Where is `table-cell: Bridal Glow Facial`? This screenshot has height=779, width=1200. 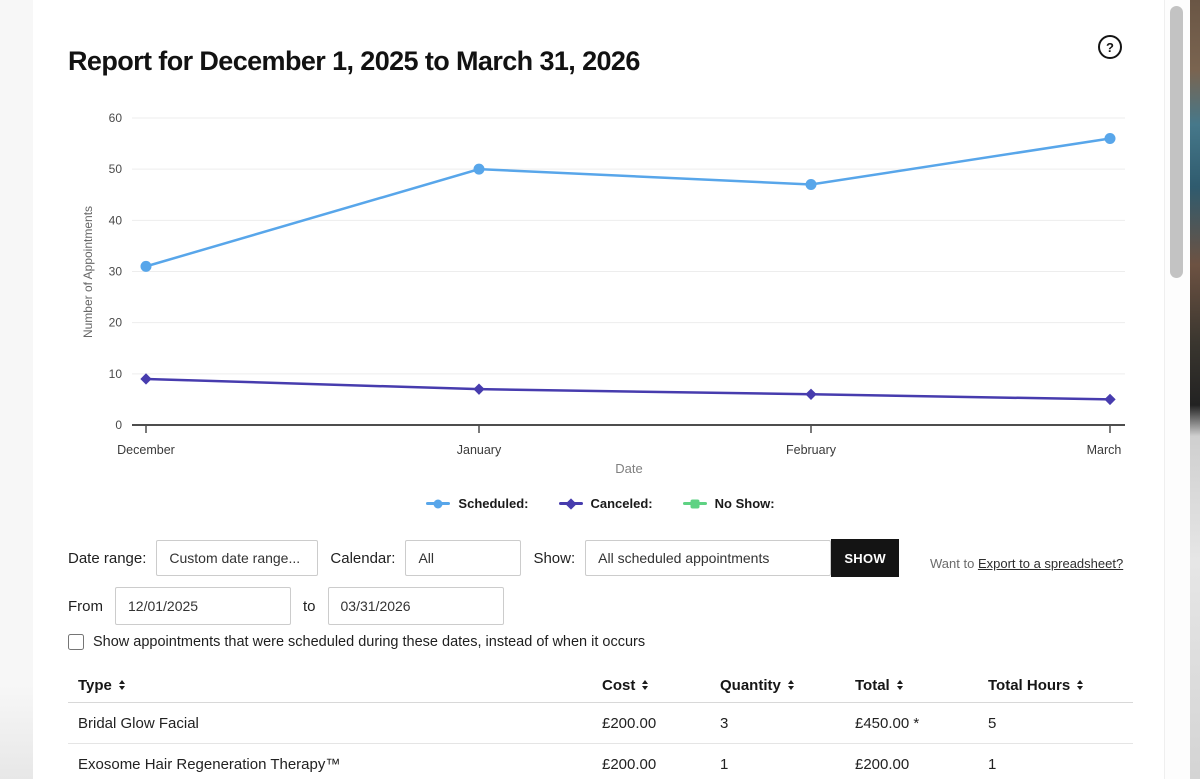 table-cell: Bridal Glow Facial is located at coordinates (138, 723).